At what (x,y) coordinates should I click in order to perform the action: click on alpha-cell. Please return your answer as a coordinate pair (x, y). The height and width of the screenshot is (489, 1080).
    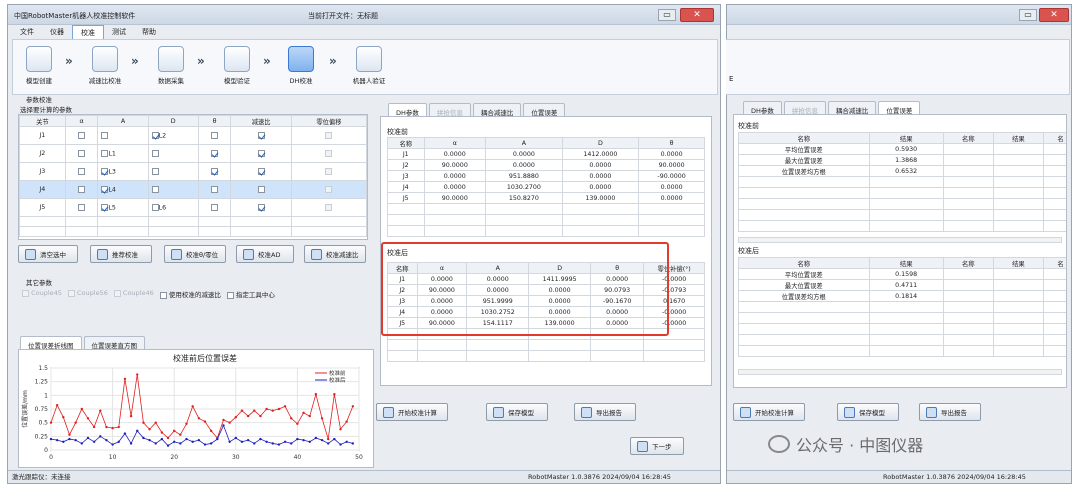
    Looking at the image, I should click on (81, 189).